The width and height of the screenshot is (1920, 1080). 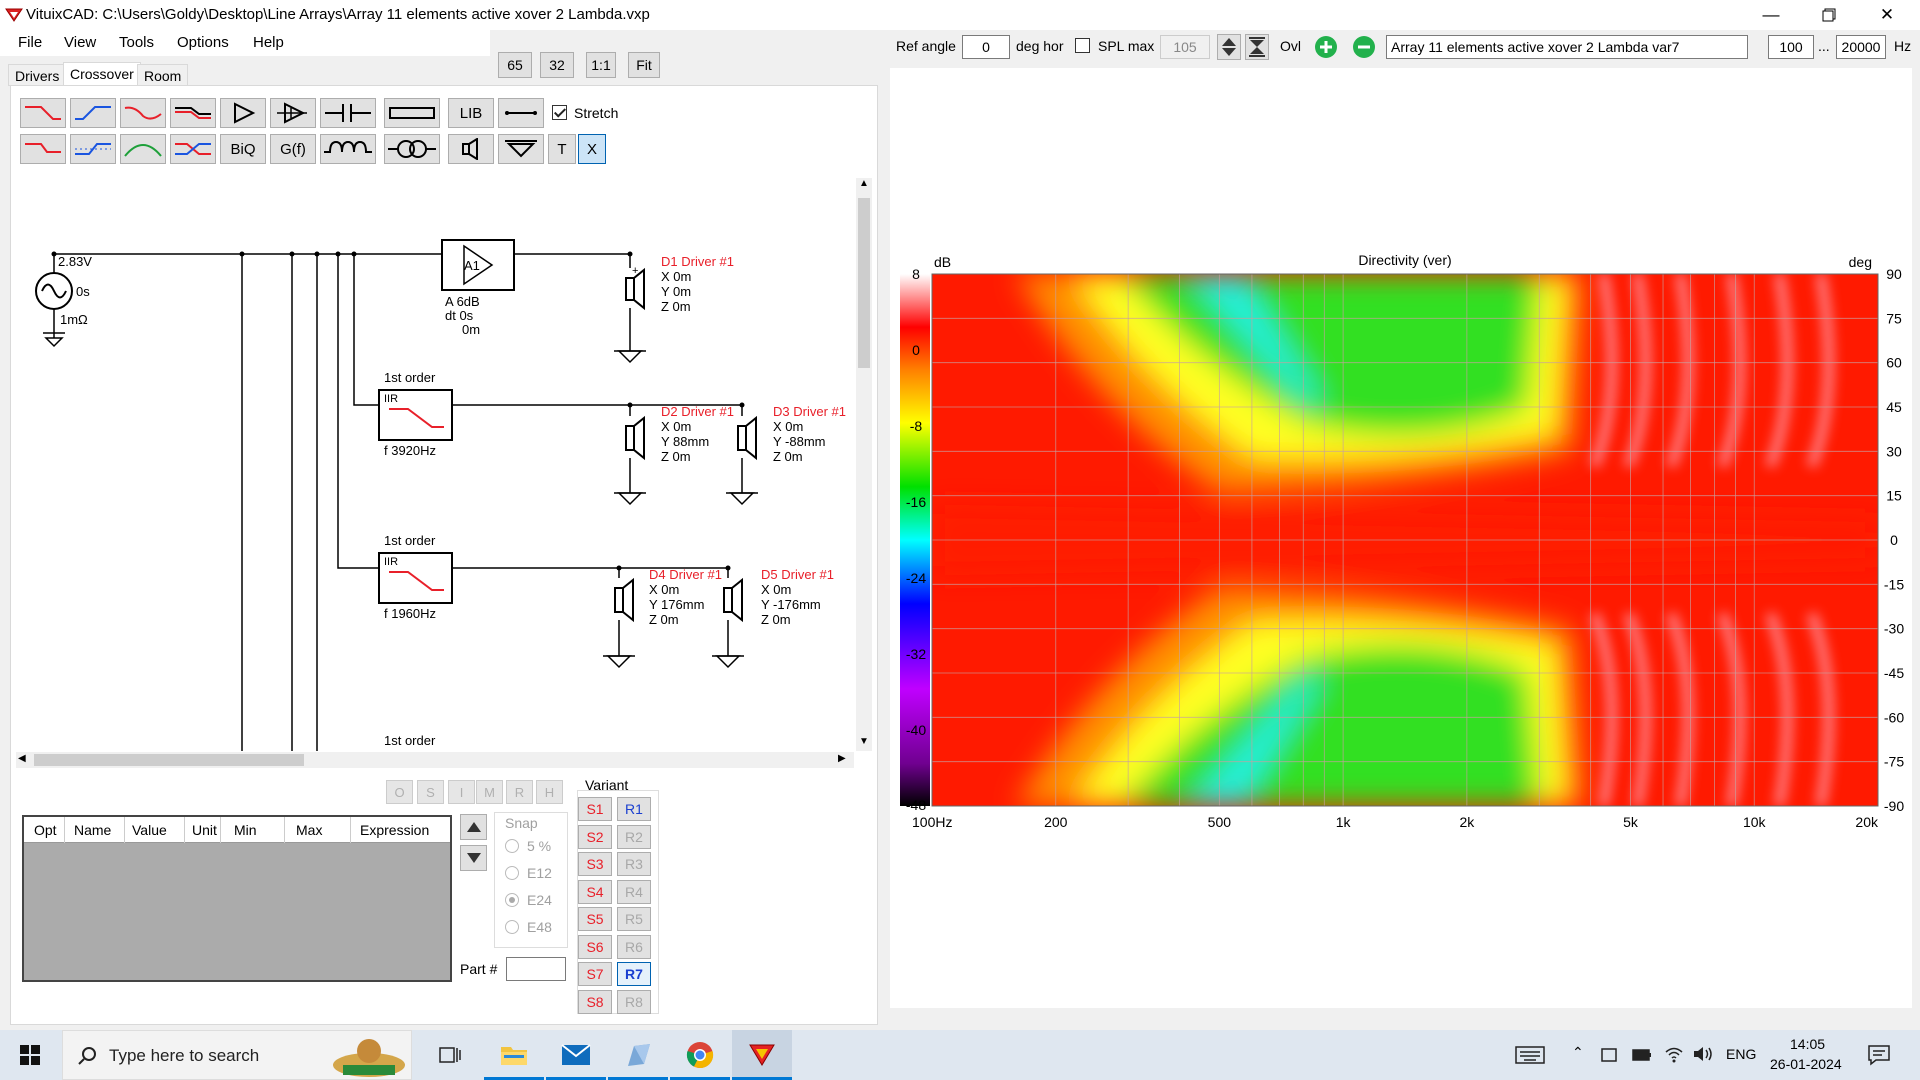 I want to click on col-name: Name, so click(x=92, y=830).